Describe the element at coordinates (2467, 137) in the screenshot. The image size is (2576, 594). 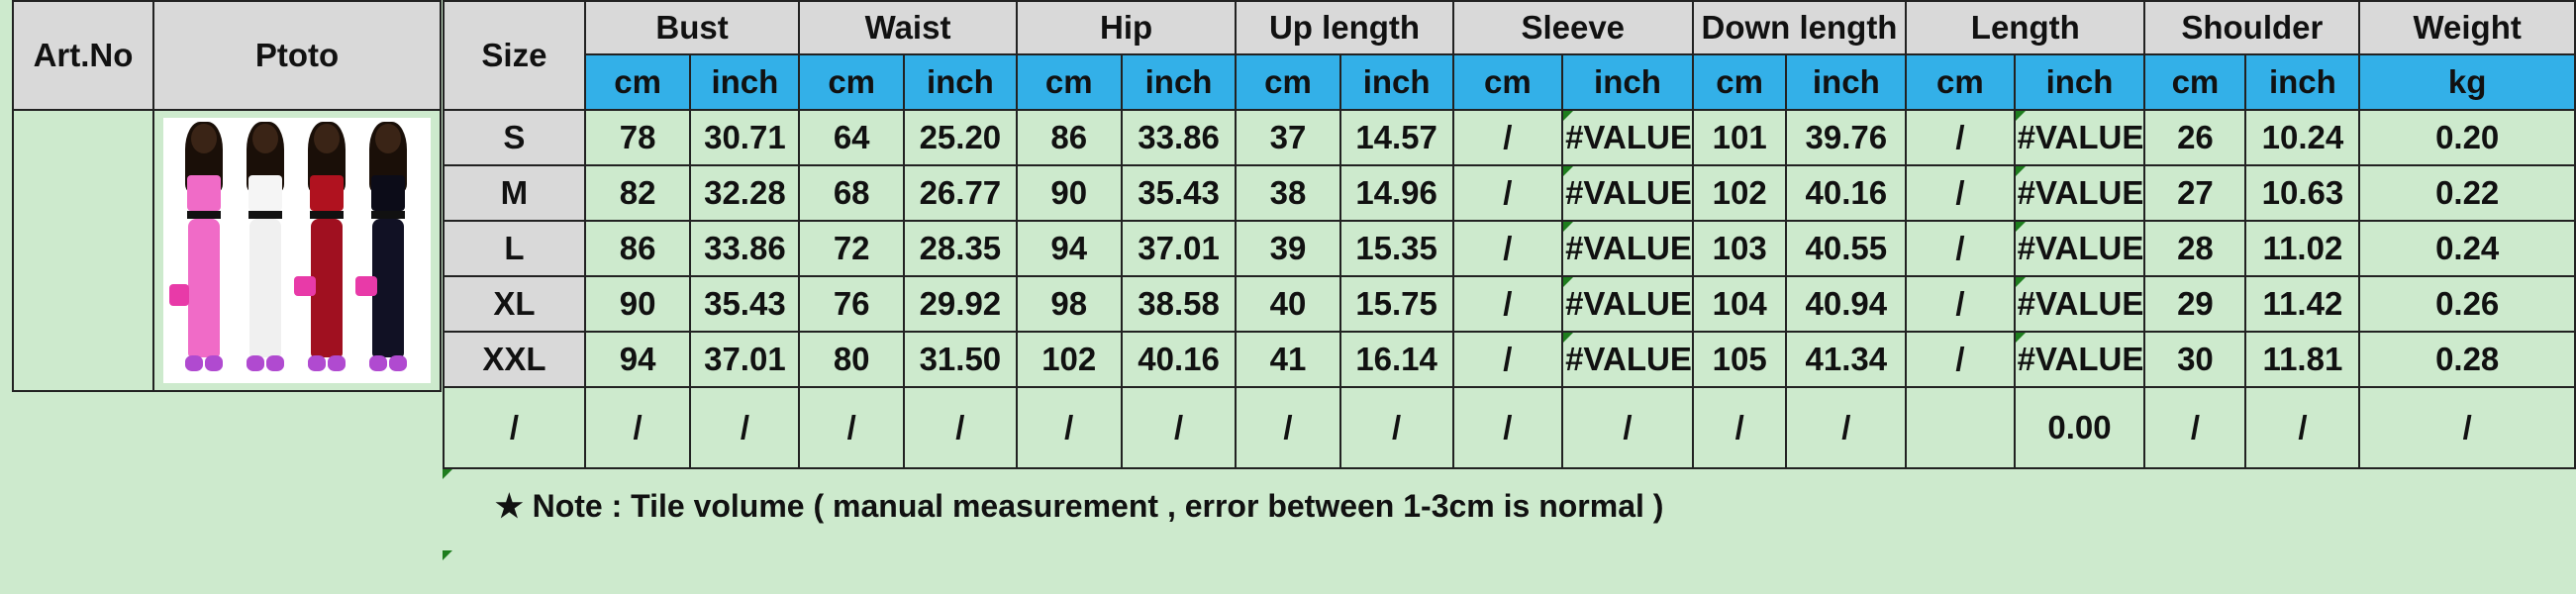
I see `table-cell: 0.20` at that location.